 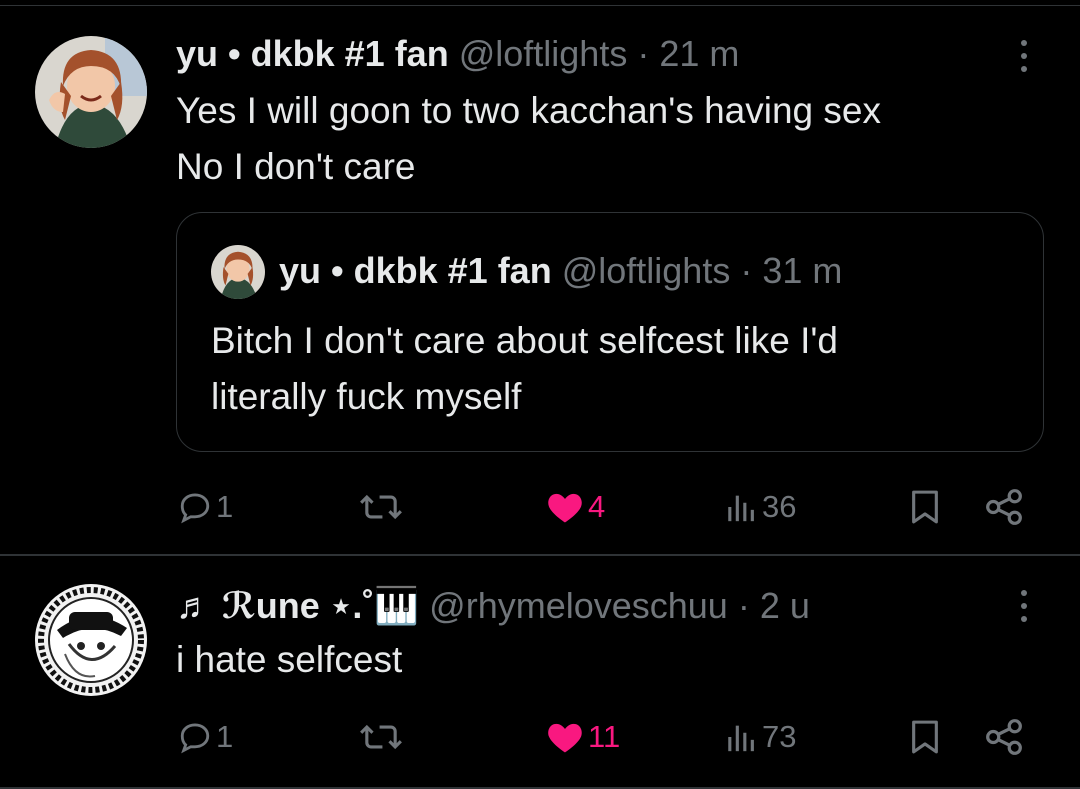 I want to click on post-header: yu • dkbk #1 fan @loftlights · 21 m, so click(x=457, y=54).